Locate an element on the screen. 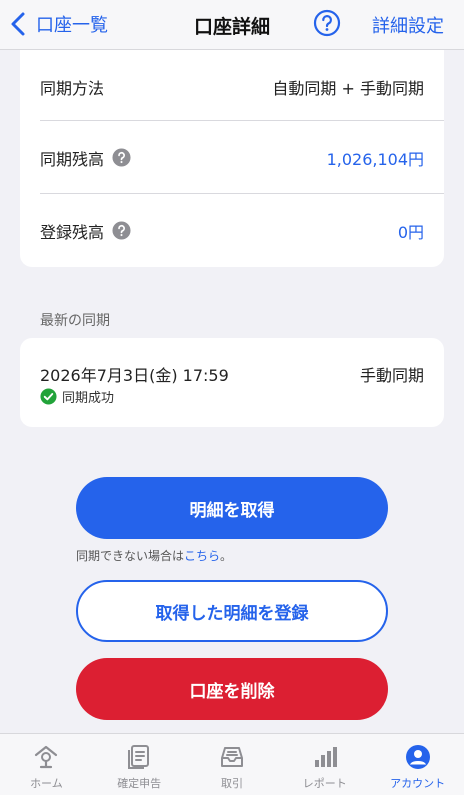  sync-help-note: 同期できない場合はこちら。 is located at coordinates (154, 555).